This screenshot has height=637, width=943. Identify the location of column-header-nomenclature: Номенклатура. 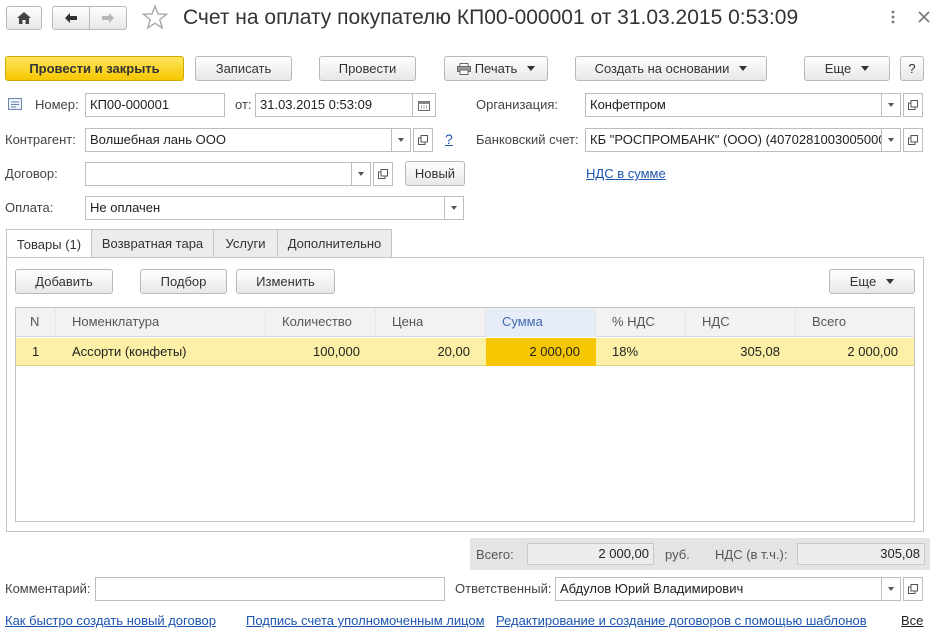
(161, 323).